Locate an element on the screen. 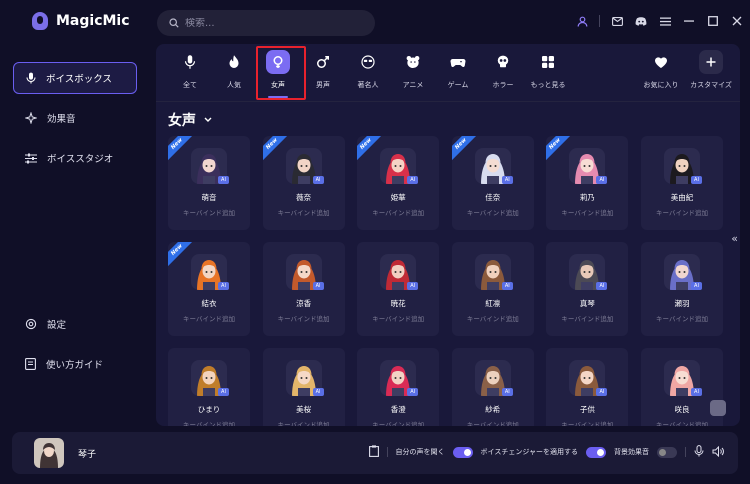 Image resolution: width=750 pixels, height=484 pixels. menu-icon is located at coordinates (665, 21).